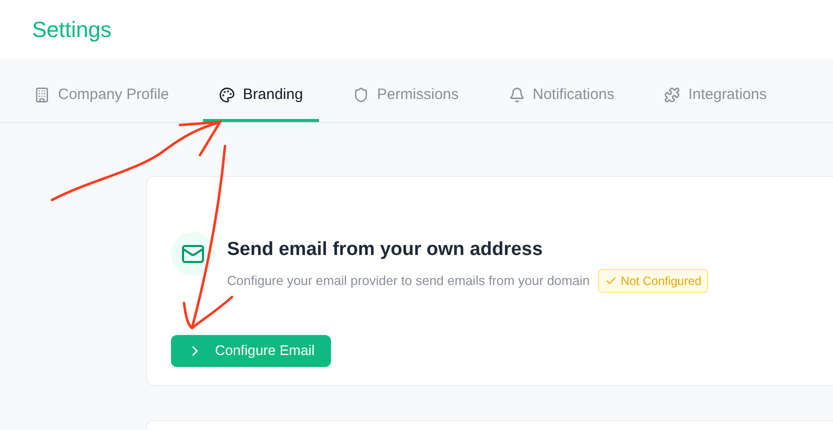  I want to click on puzzle-icon, so click(672, 95).